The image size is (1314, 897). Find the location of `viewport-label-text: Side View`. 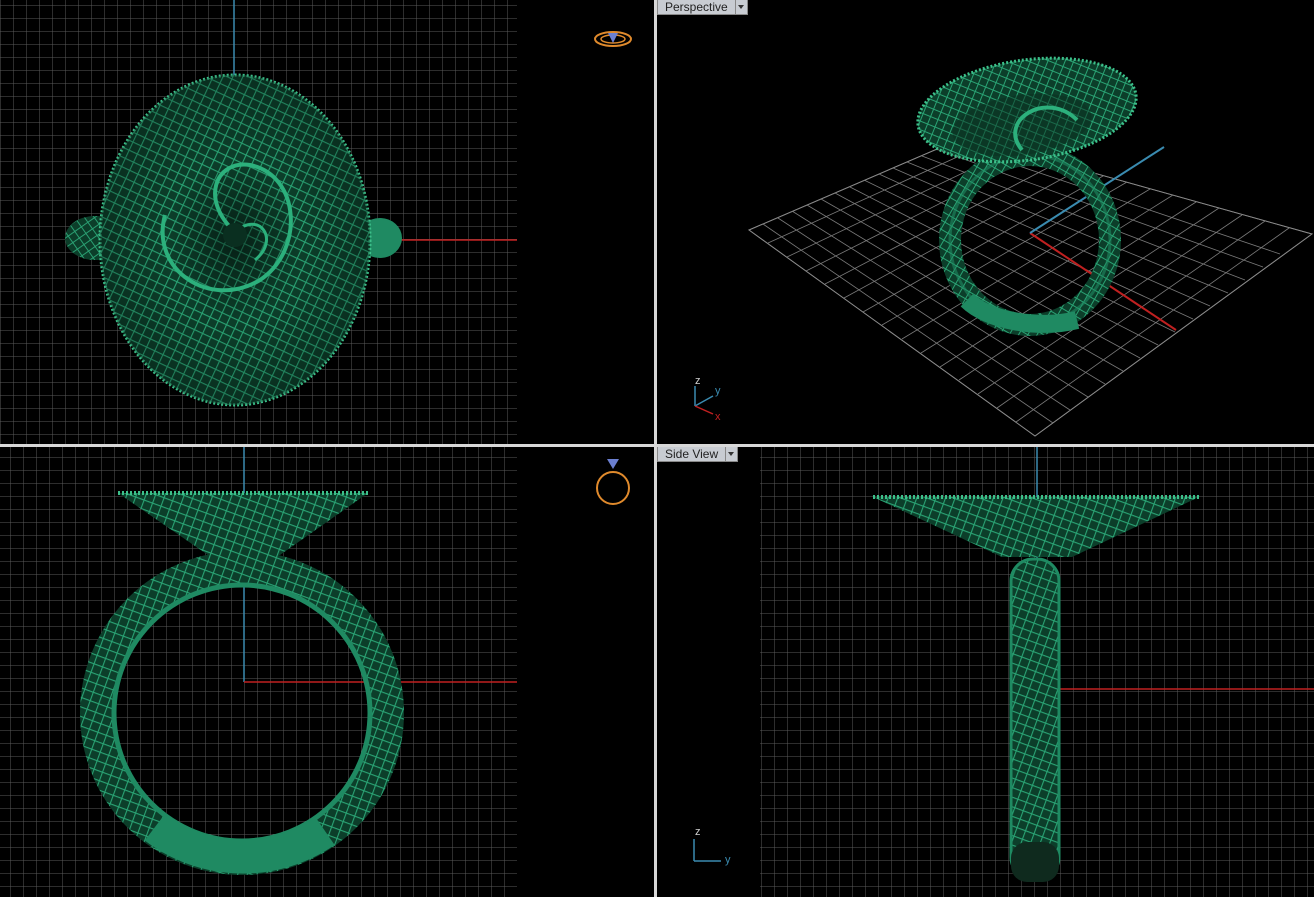

viewport-label-text: Side View is located at coordinates (692, 454).